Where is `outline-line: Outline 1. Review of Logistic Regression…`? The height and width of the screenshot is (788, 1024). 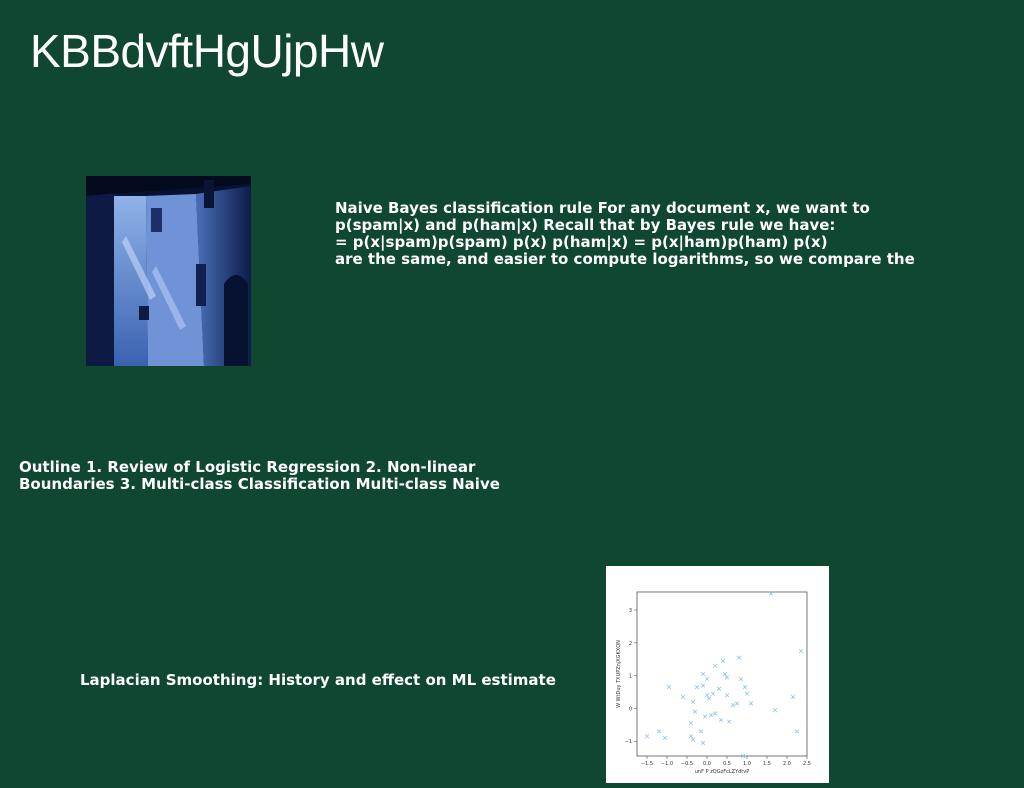
outline-line: Outline 1. Review of Logistic Regression… is located at coordinates (247, 467).